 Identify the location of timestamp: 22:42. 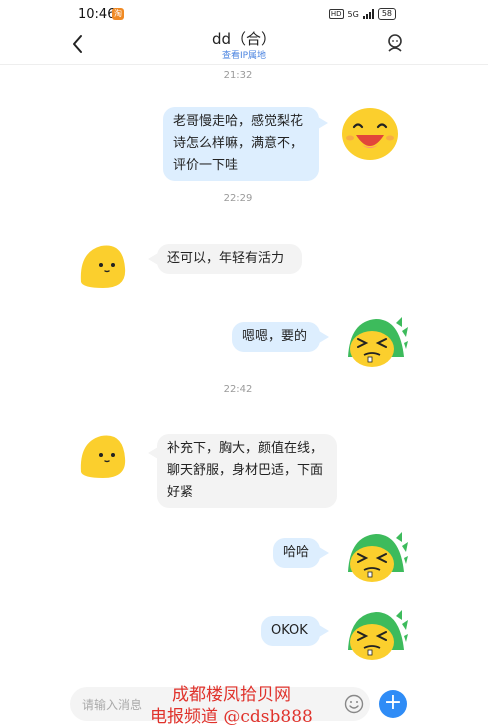
(238, 389).